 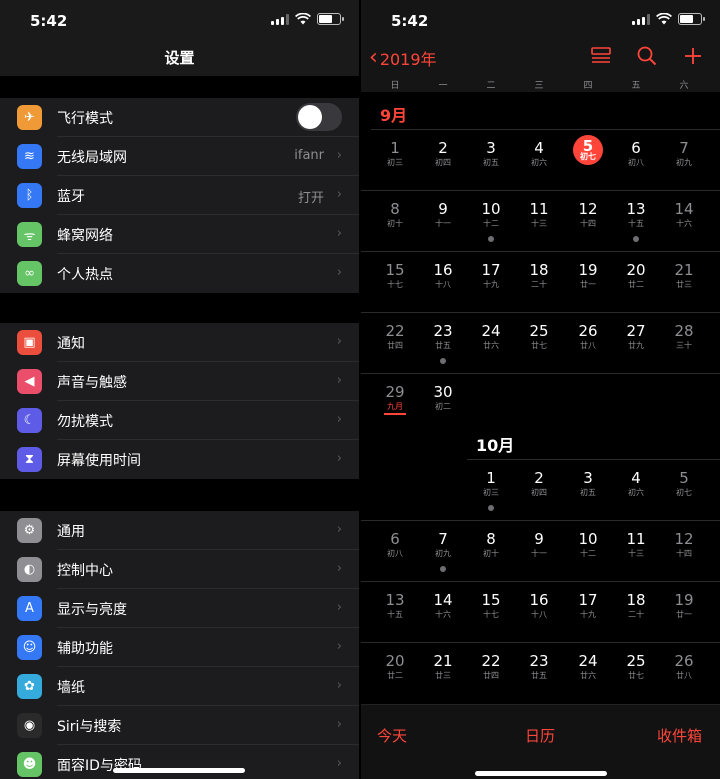 What do you see at coordinates (443, 405) in the screenshot?
I see `day-cell: 30 初二` at bounding box center [443, 405].